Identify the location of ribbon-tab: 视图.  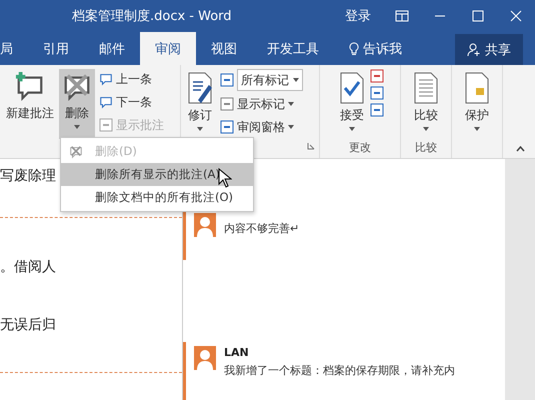
(224, 48).